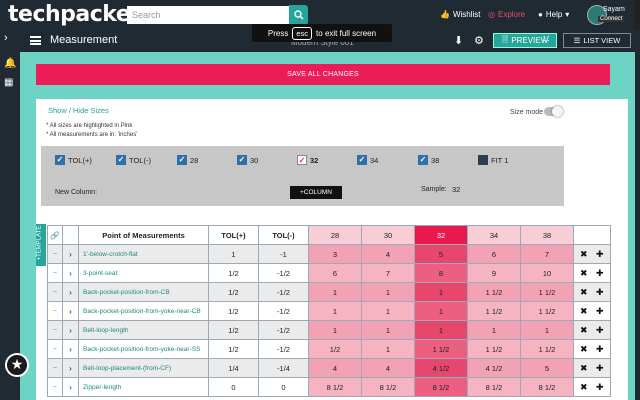 This screenshot has height=400, width=640. What do you see at coordinates (441, 235) in the screenshot?
I see `header-size-32: 32` at bounding box center [441, 235].